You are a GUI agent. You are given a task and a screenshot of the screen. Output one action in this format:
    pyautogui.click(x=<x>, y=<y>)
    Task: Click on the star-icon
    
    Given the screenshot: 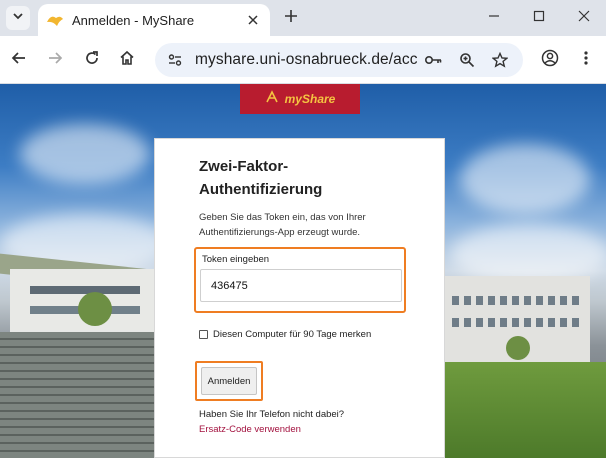 What is the action you would take?
    pyautogui.click(x=500, y=60)
    